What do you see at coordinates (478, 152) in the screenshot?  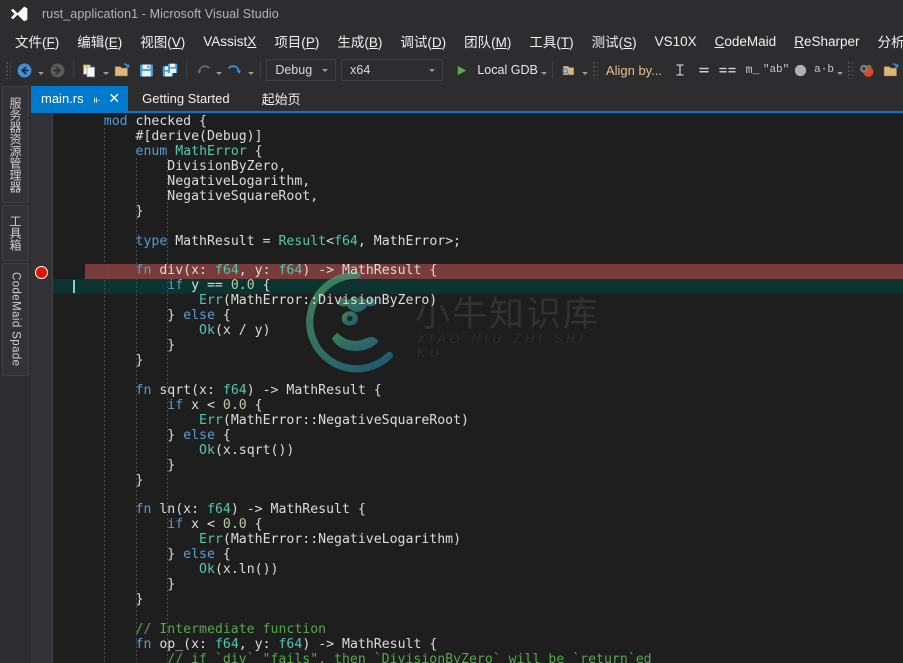 I see `code-line: enum MathError {` at bounding box center [478, 152].